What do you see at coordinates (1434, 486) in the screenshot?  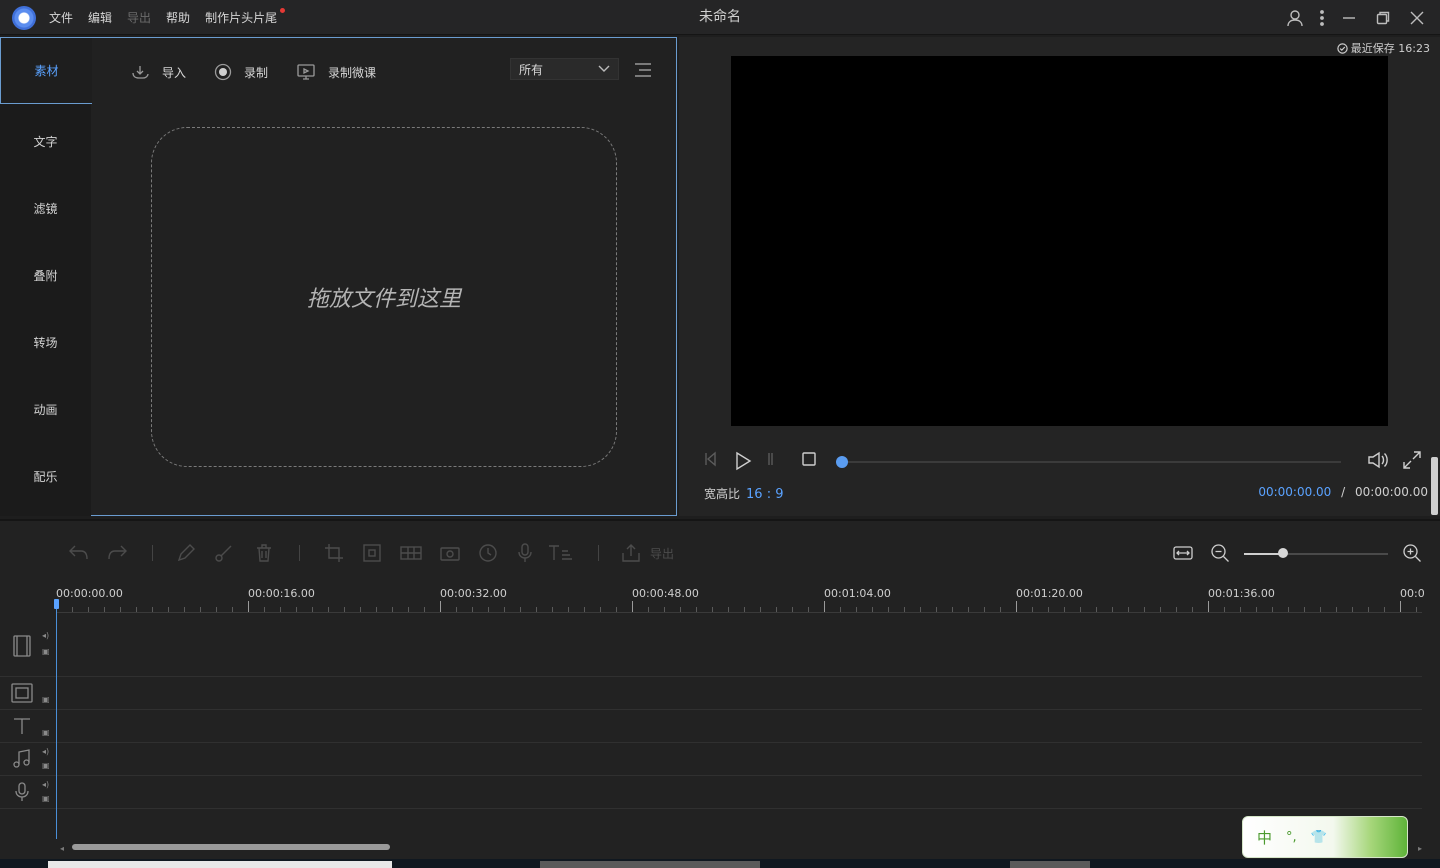 I see `panel-scrollbar` at bounding box center [1434, 486].